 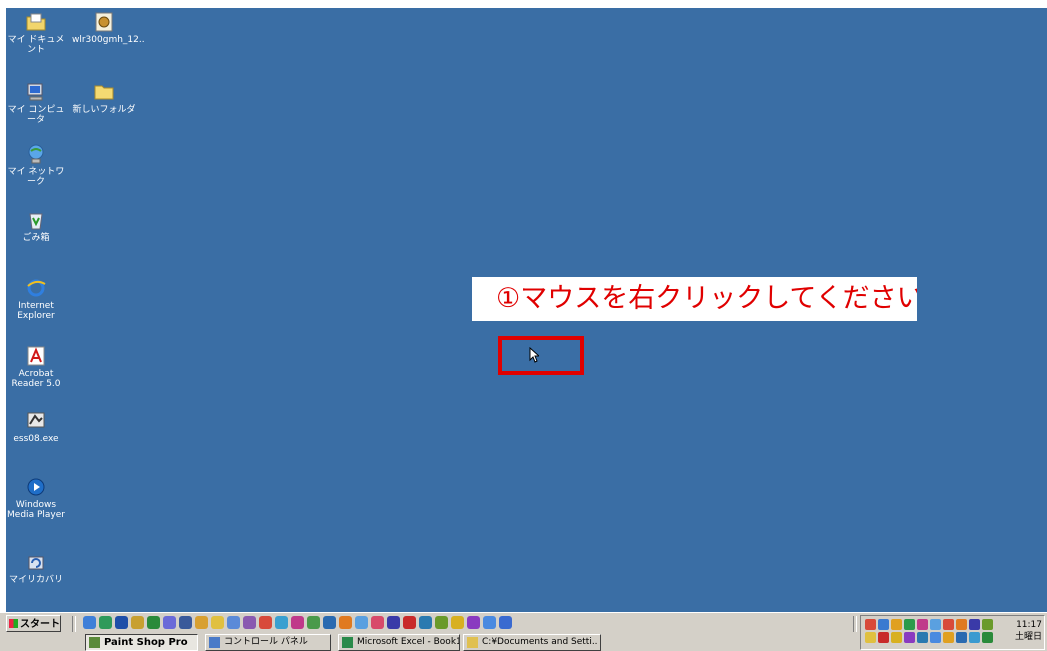 What do you see at coordinates (104, 110) in the screenshot?
I see `desktop-icon-label: 新しいフォルダ` at bounding box center [104, 110].